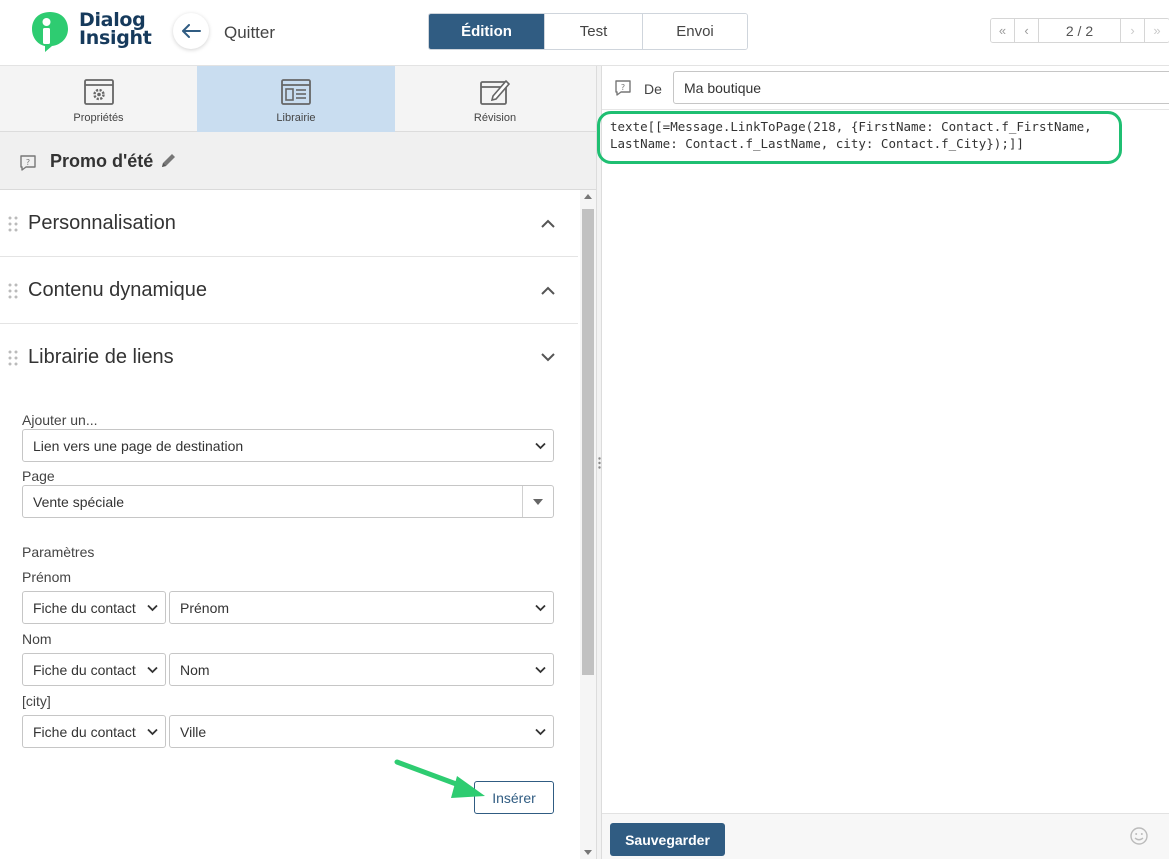  What do you see at coordinates (495, 118) in the screenshot?
I see `tab-revision-label: Révision` at bounding box center [495, 118].